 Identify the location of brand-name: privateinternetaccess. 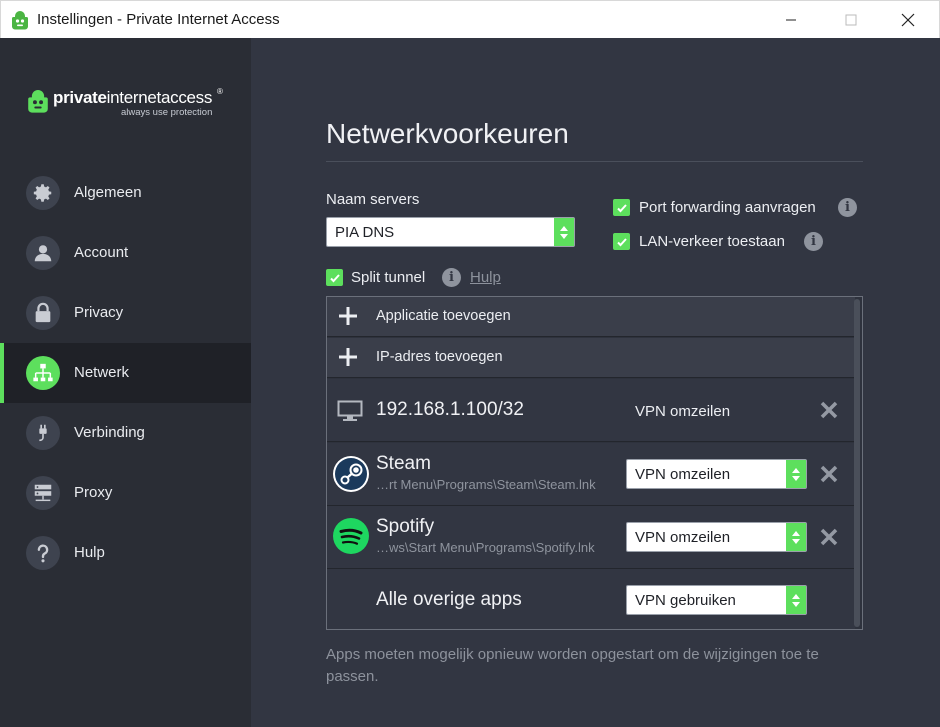
(132, 98).